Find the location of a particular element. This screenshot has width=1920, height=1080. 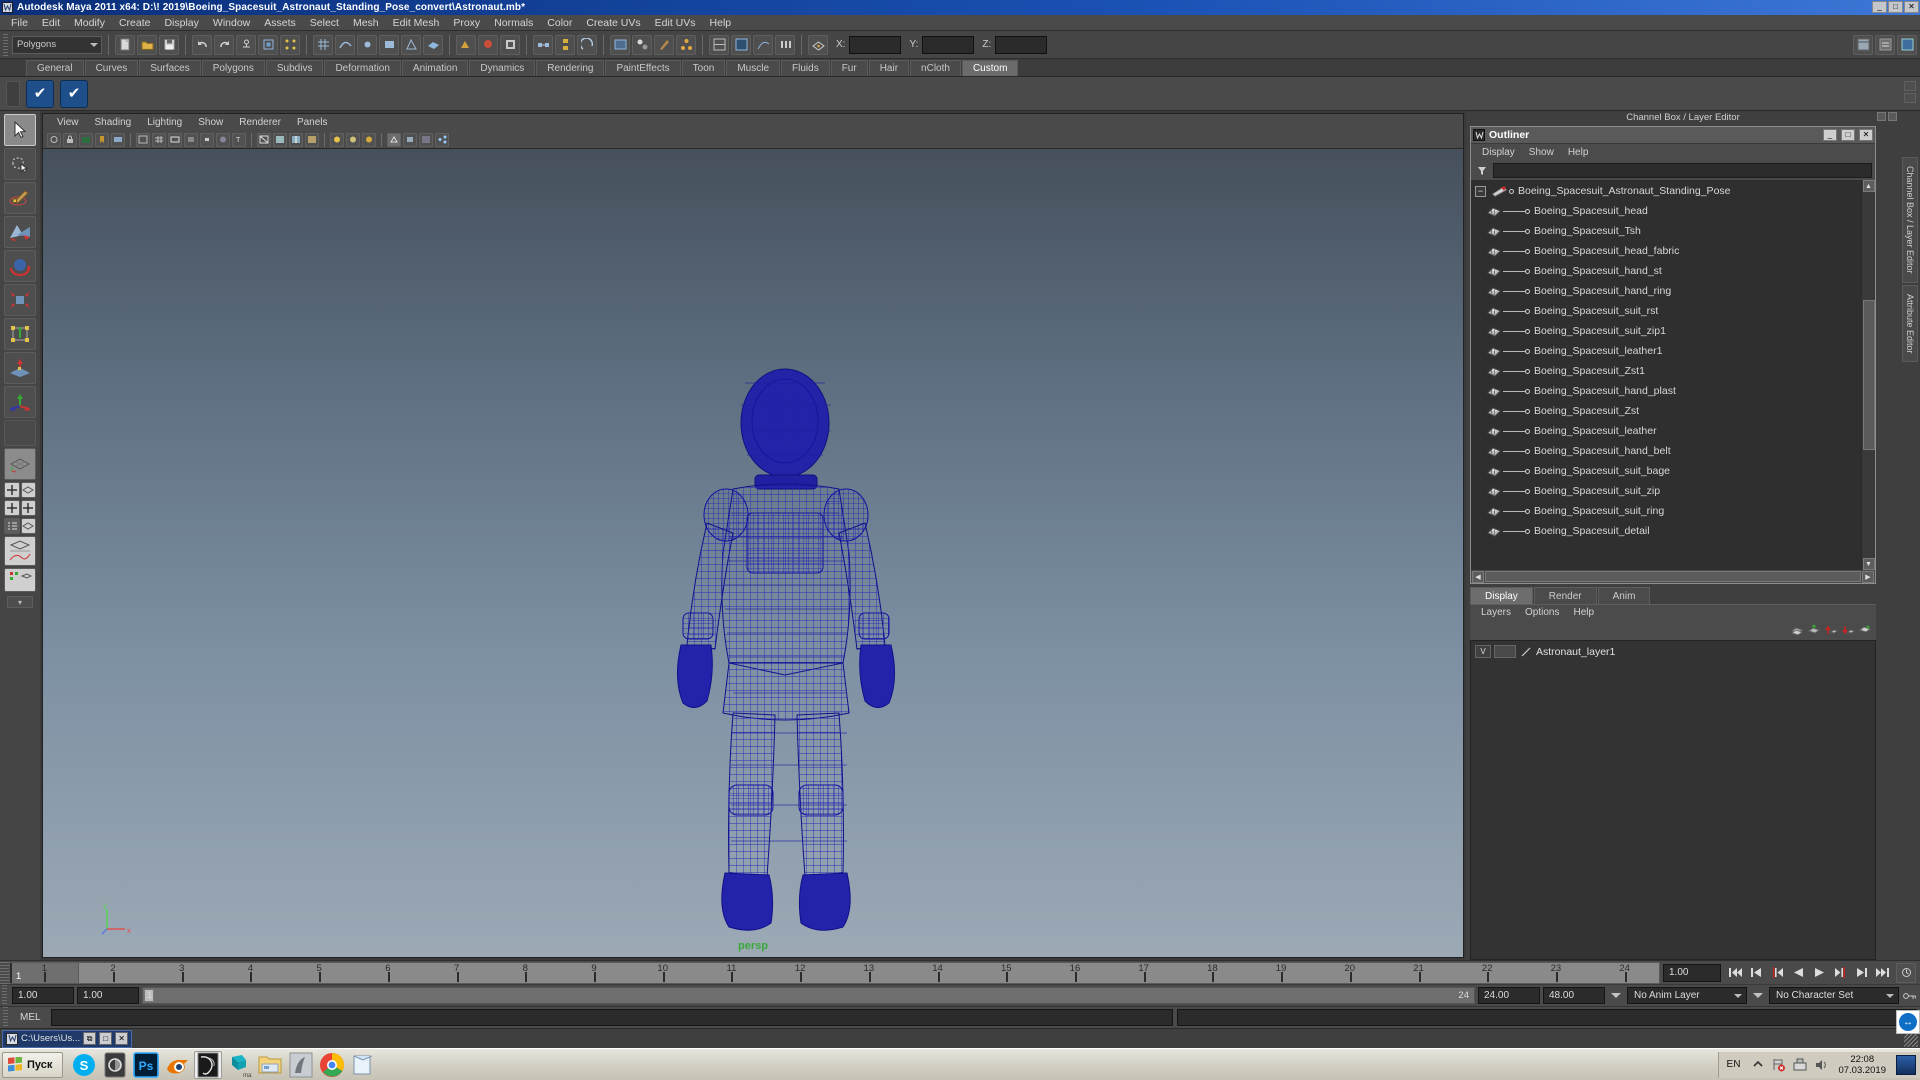

snap-curve-button is located at coordinates (345, 44).